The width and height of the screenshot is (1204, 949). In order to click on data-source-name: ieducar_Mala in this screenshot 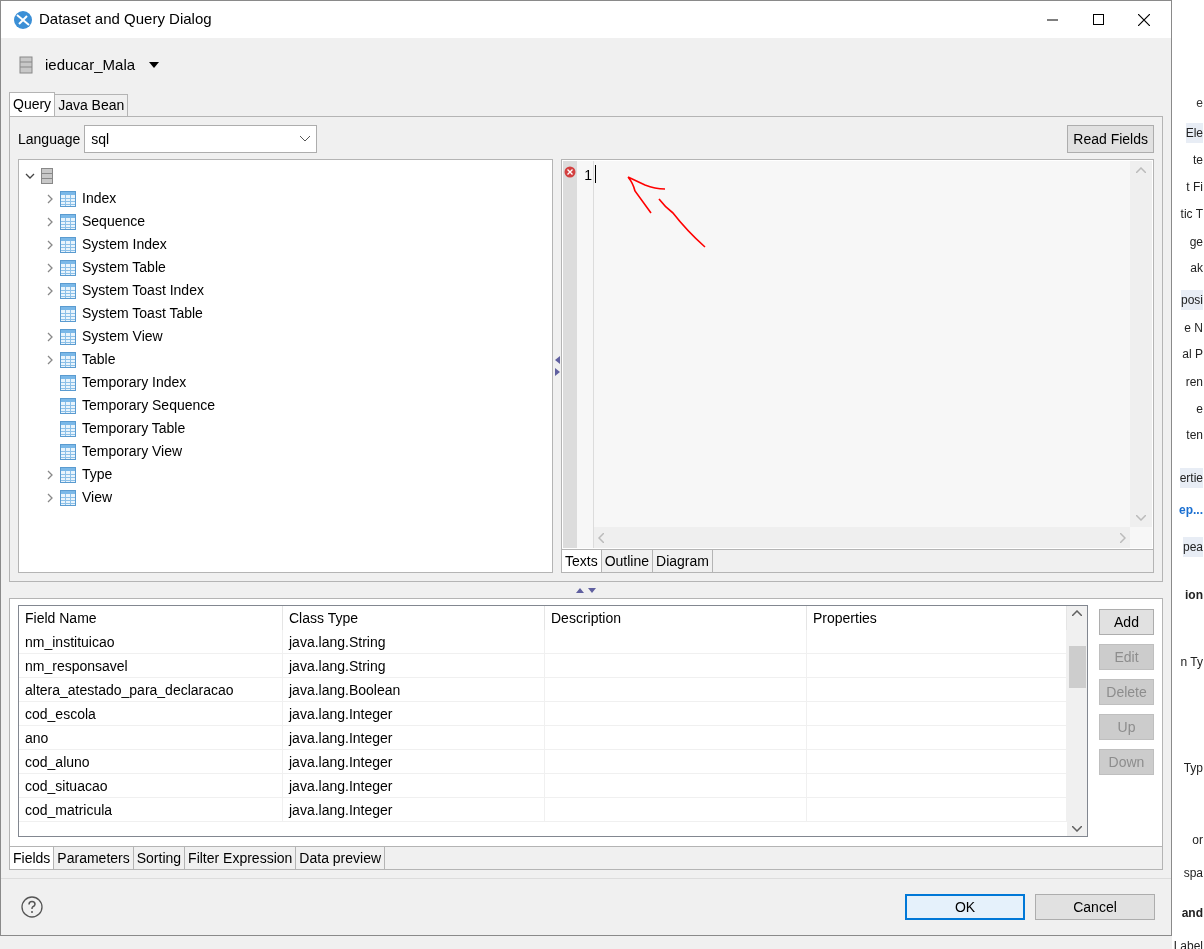, I will do `click(90, 64)`.